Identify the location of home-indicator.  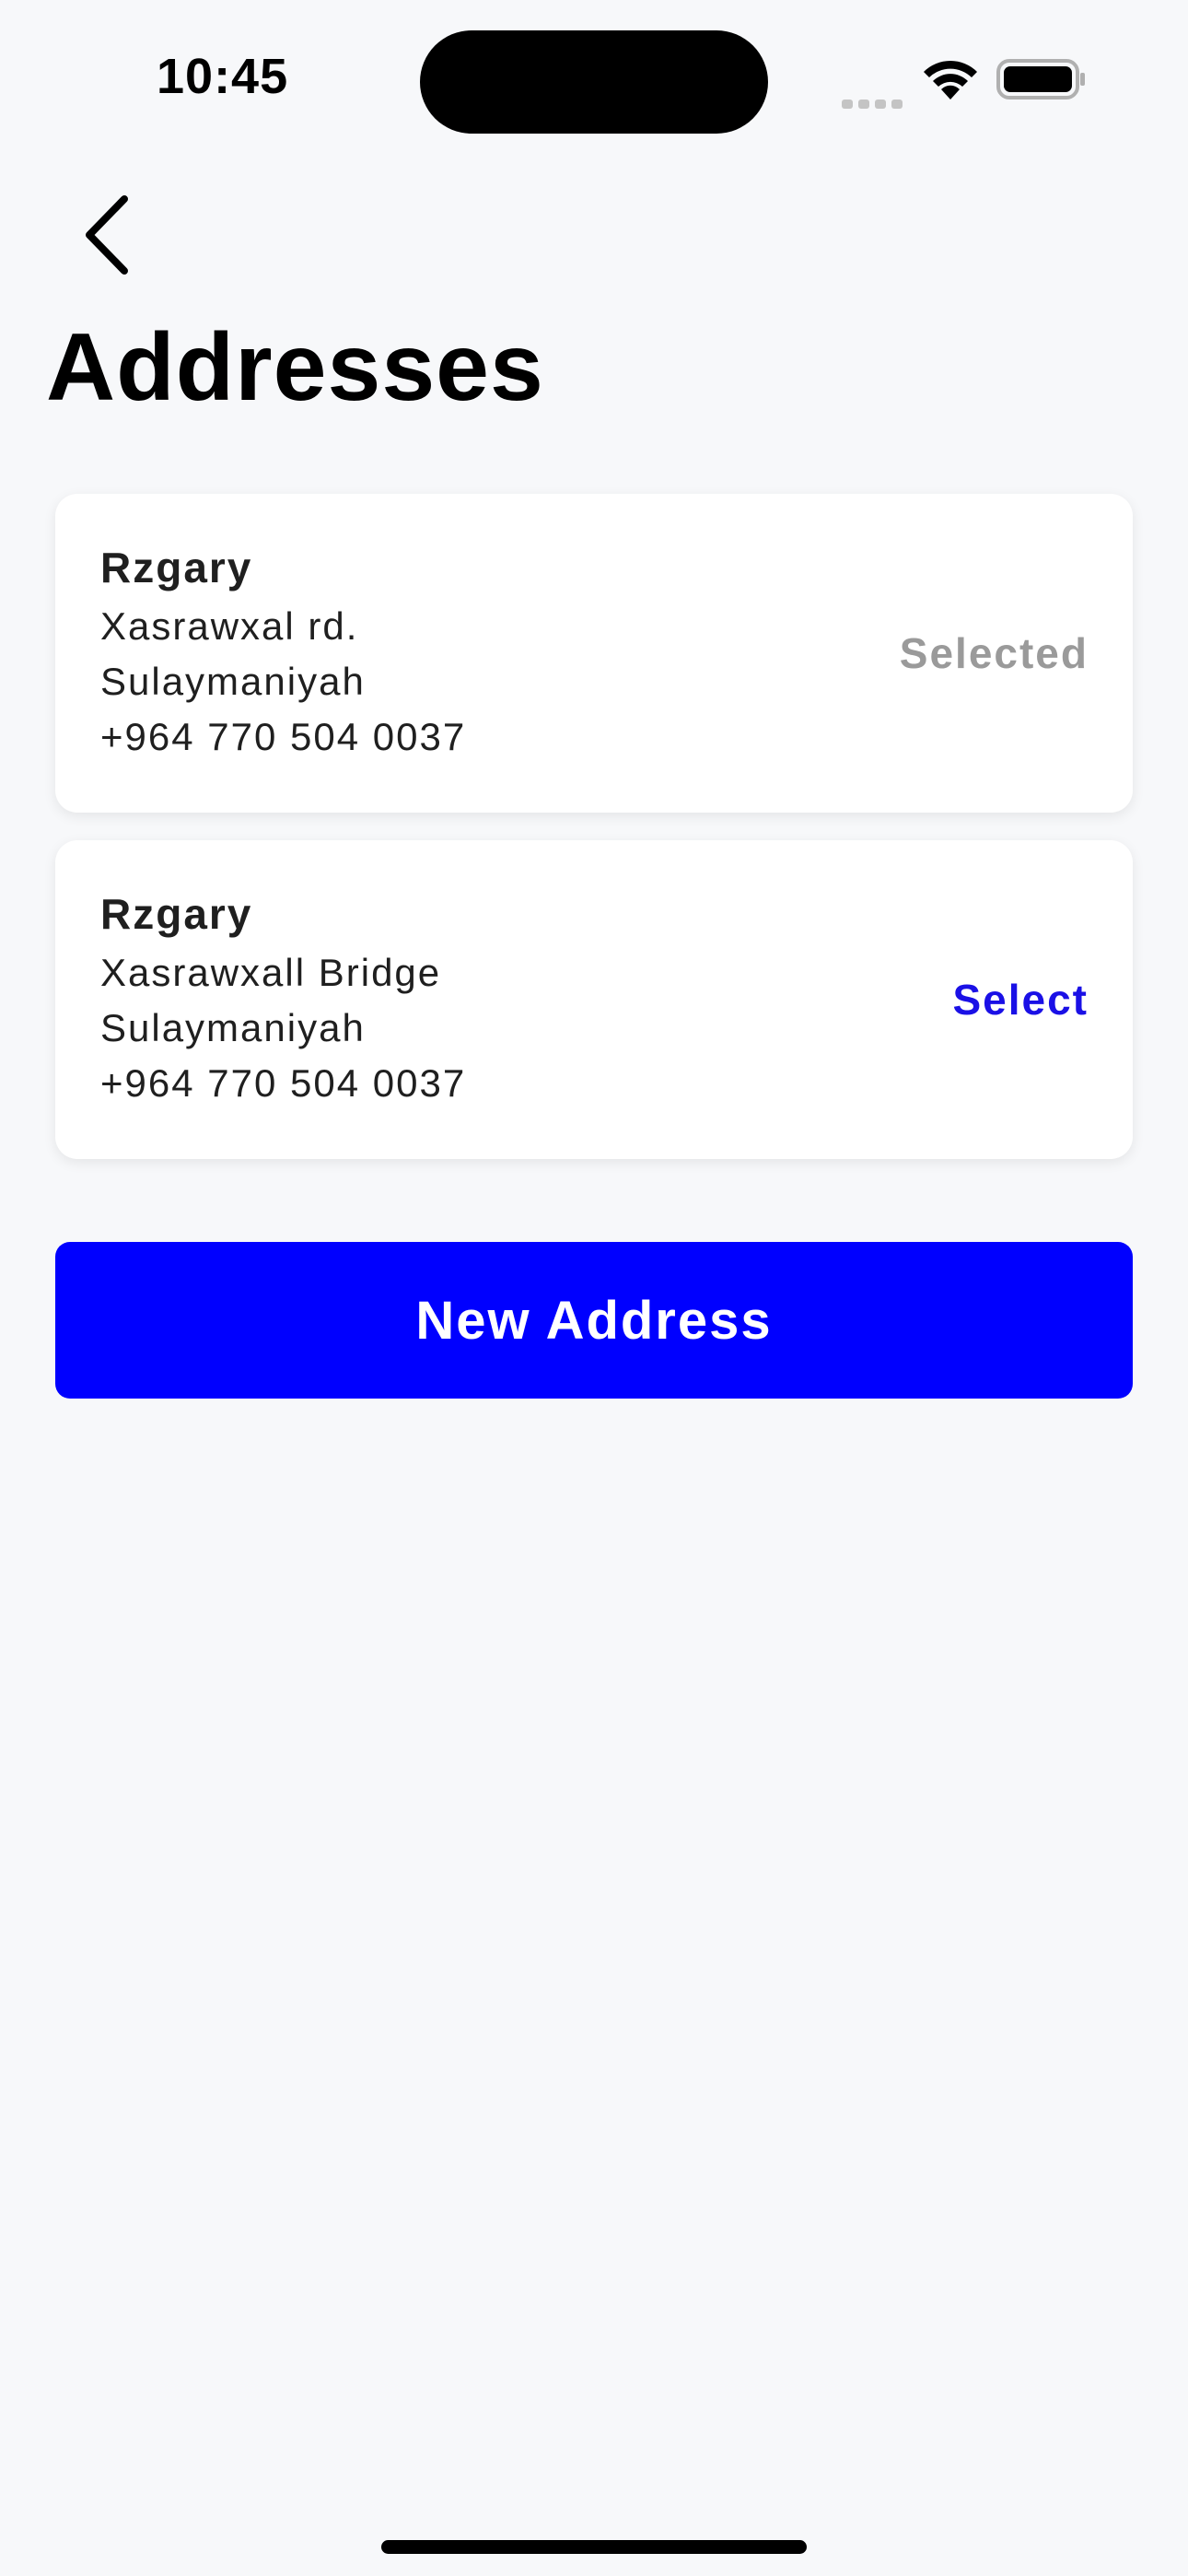
(594, 2547).